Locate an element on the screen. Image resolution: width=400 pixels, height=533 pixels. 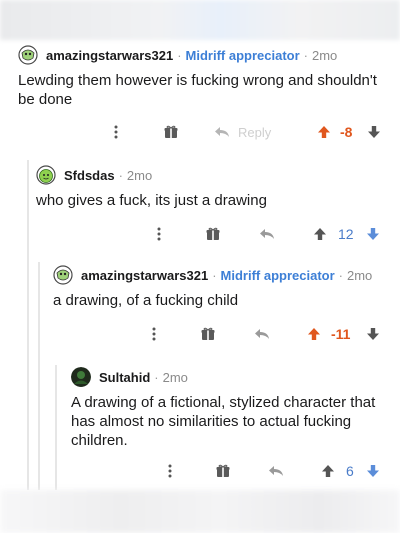
reply-label: Reply is located at coordinates (255, 132).